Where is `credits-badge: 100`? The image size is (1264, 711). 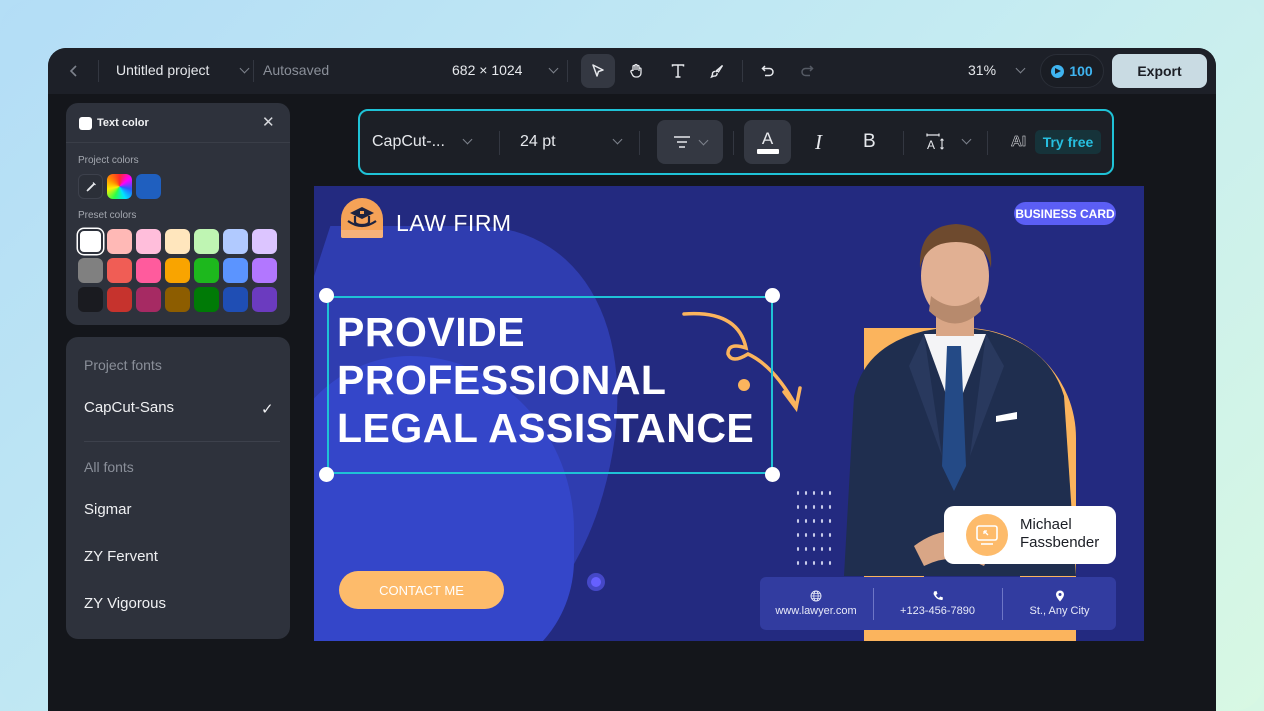 credits-badge: 100 is located at coordinates (1072, 71).